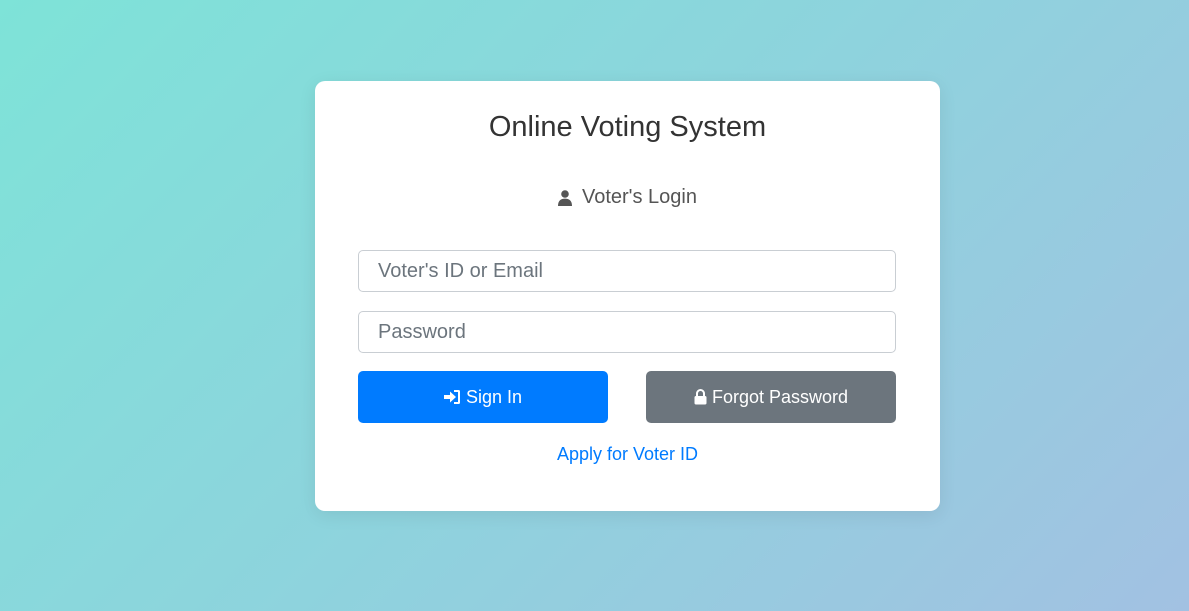 The width and height of the screenshot is (1189, 611). I want to click on sign-in-button: Sign In, so click(483, 397).